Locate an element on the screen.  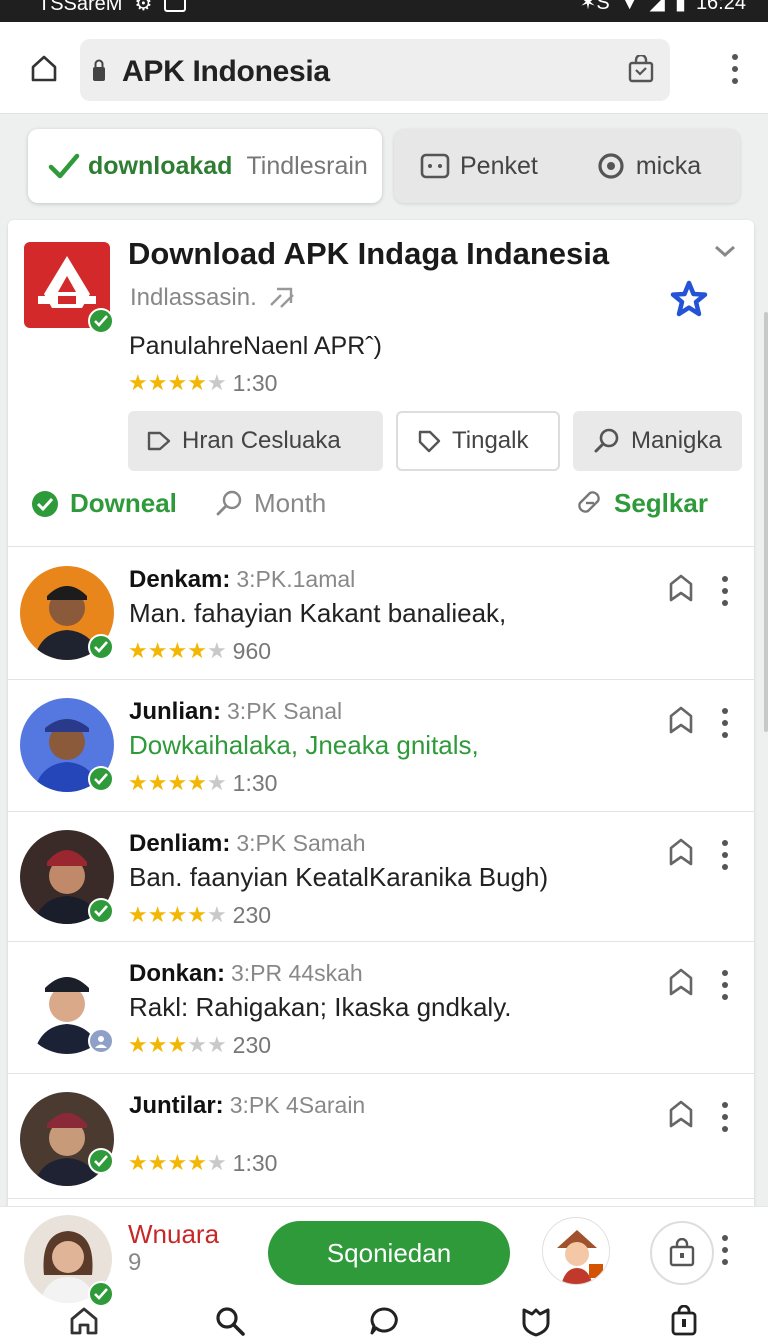
review-rating: ★★★★★ 230 is located at coordinates (199, 915).